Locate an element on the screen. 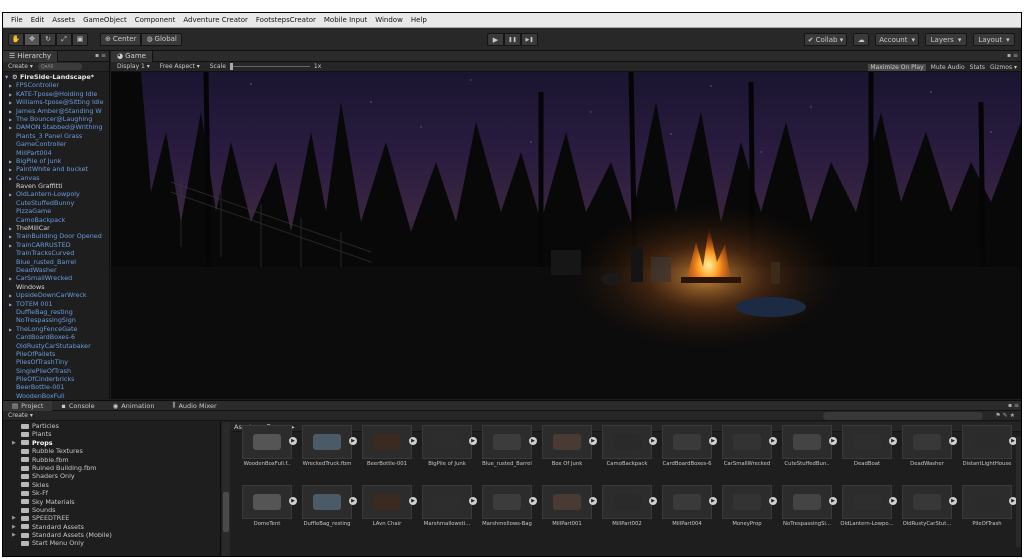 The image size is (1024, 559). hierarchy-item: ▶ The Bouncer@Laughing is located at coordinates (57, 119).